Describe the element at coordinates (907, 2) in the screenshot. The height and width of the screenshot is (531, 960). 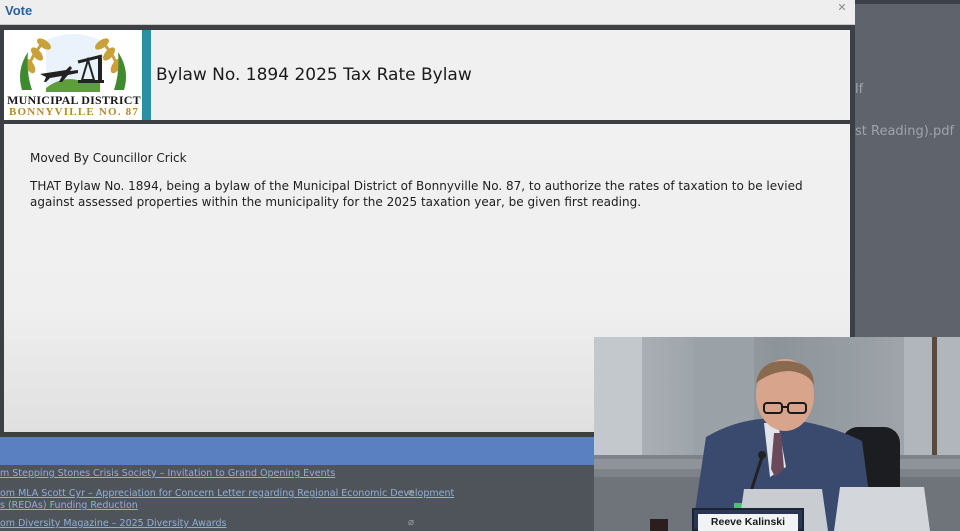
I see `agenda-side-panel-bar` at that location.